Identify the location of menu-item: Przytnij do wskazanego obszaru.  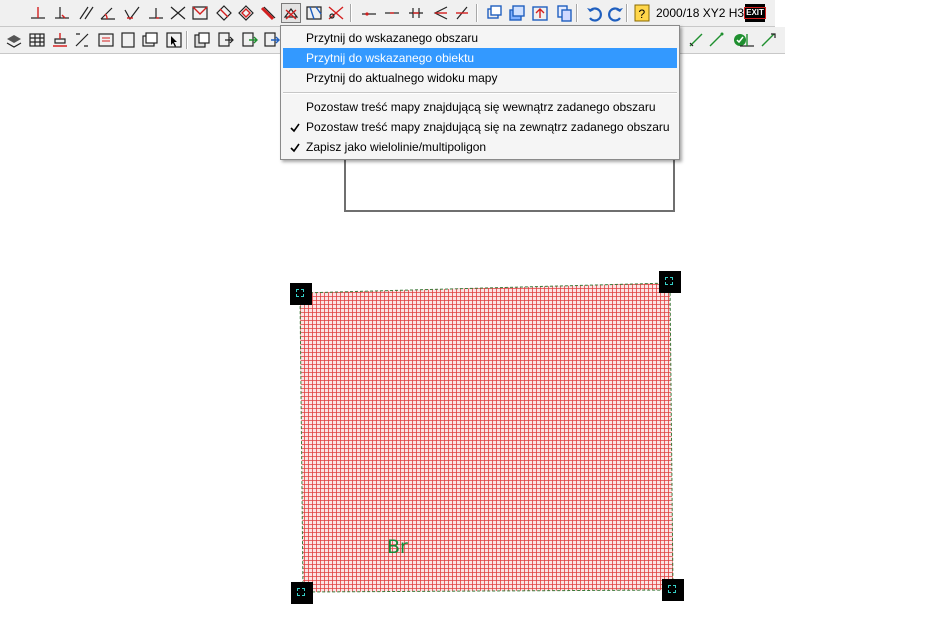
(480, 38).